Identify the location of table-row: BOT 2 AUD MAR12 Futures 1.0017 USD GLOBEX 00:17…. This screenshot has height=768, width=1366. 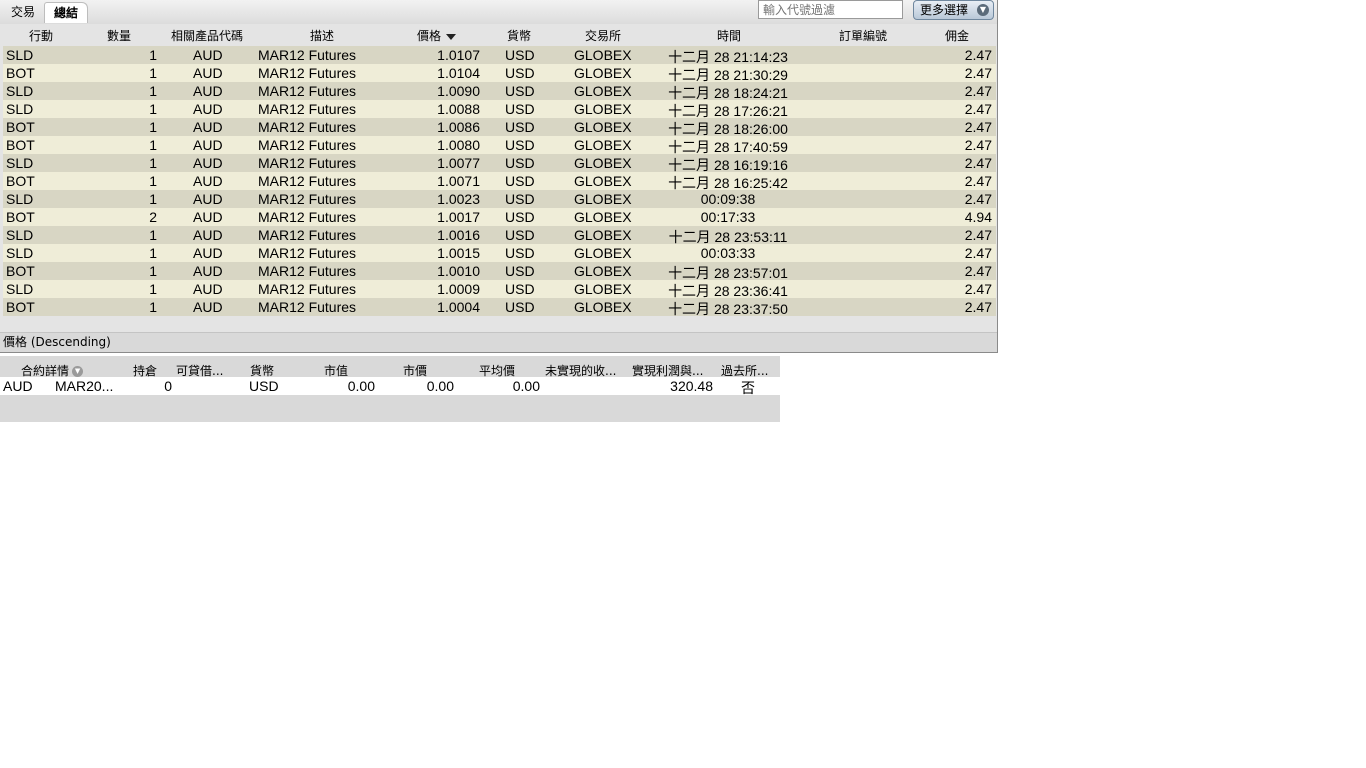
(499, 217).